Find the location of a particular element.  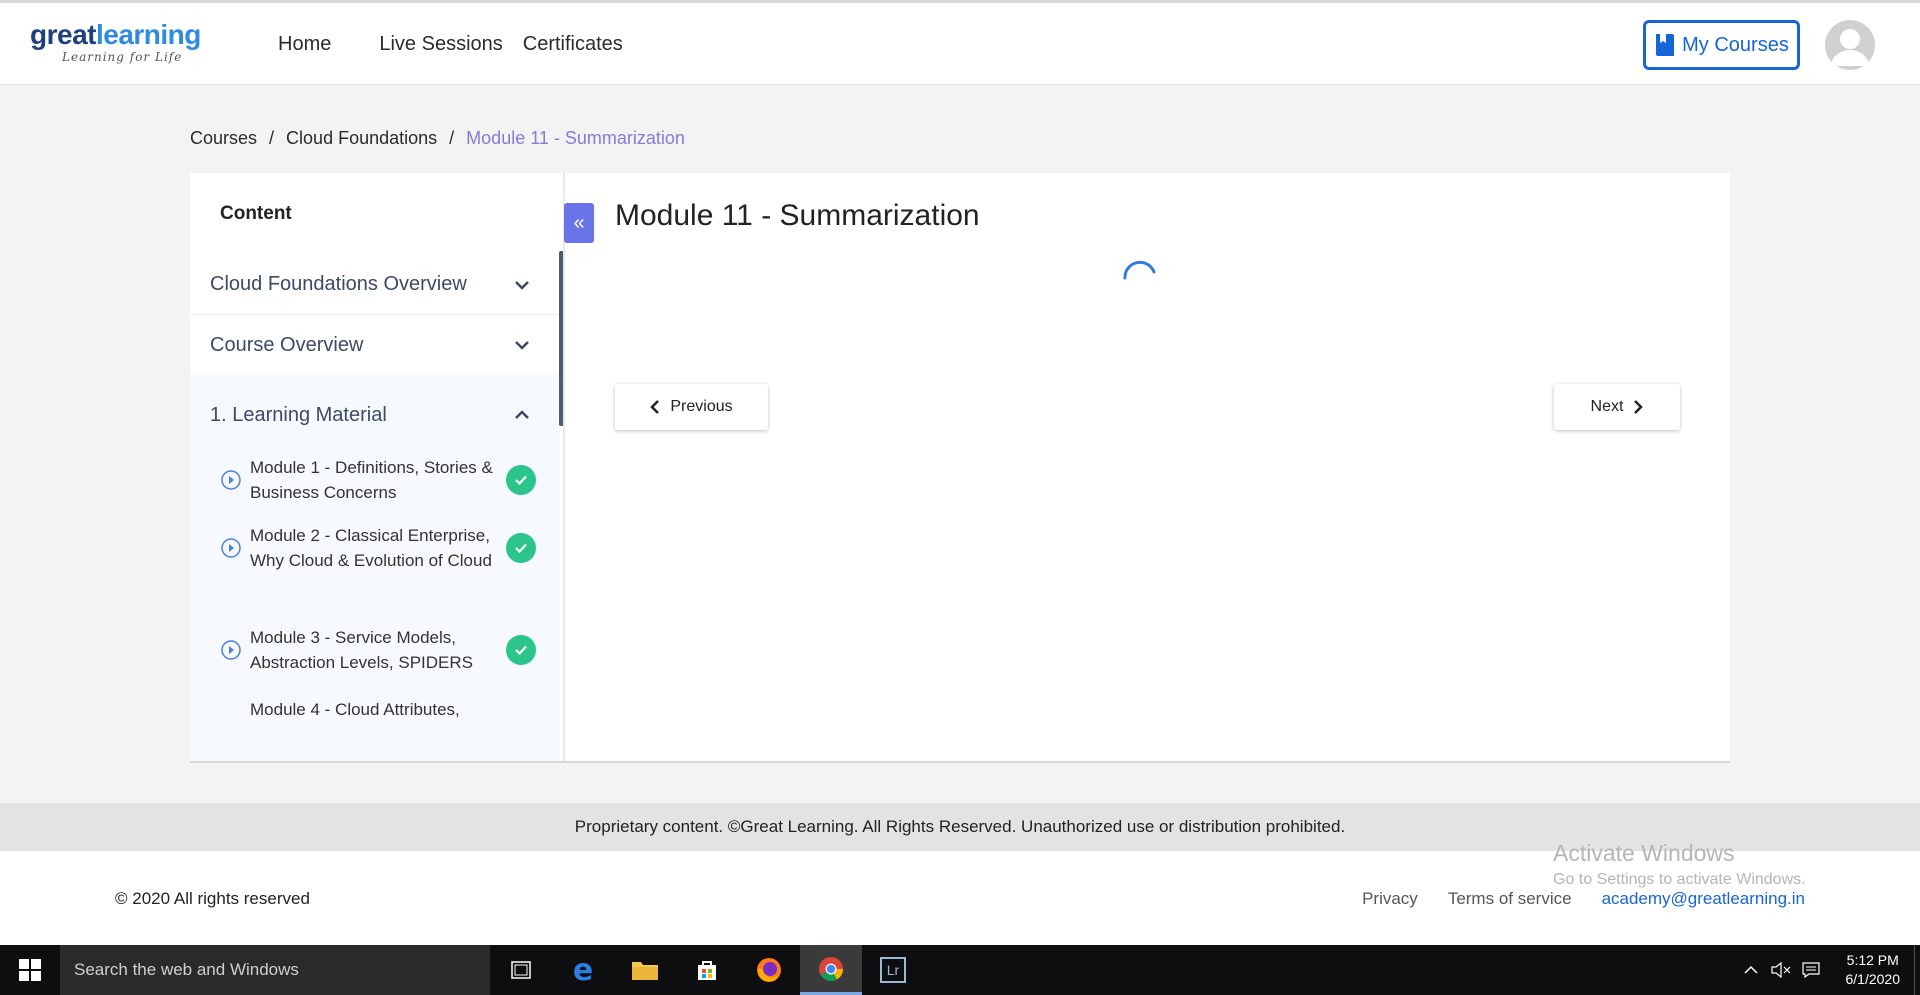

previous-button: Previous is located at coordinates (691, 407).